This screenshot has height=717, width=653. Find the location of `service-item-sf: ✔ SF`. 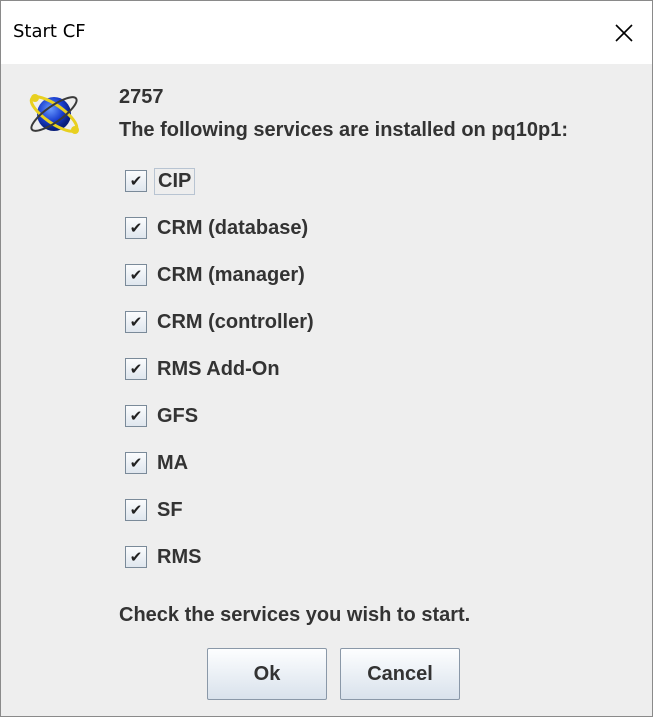

service-item-sf: ✔ SF is located at coordinates (155, 510).